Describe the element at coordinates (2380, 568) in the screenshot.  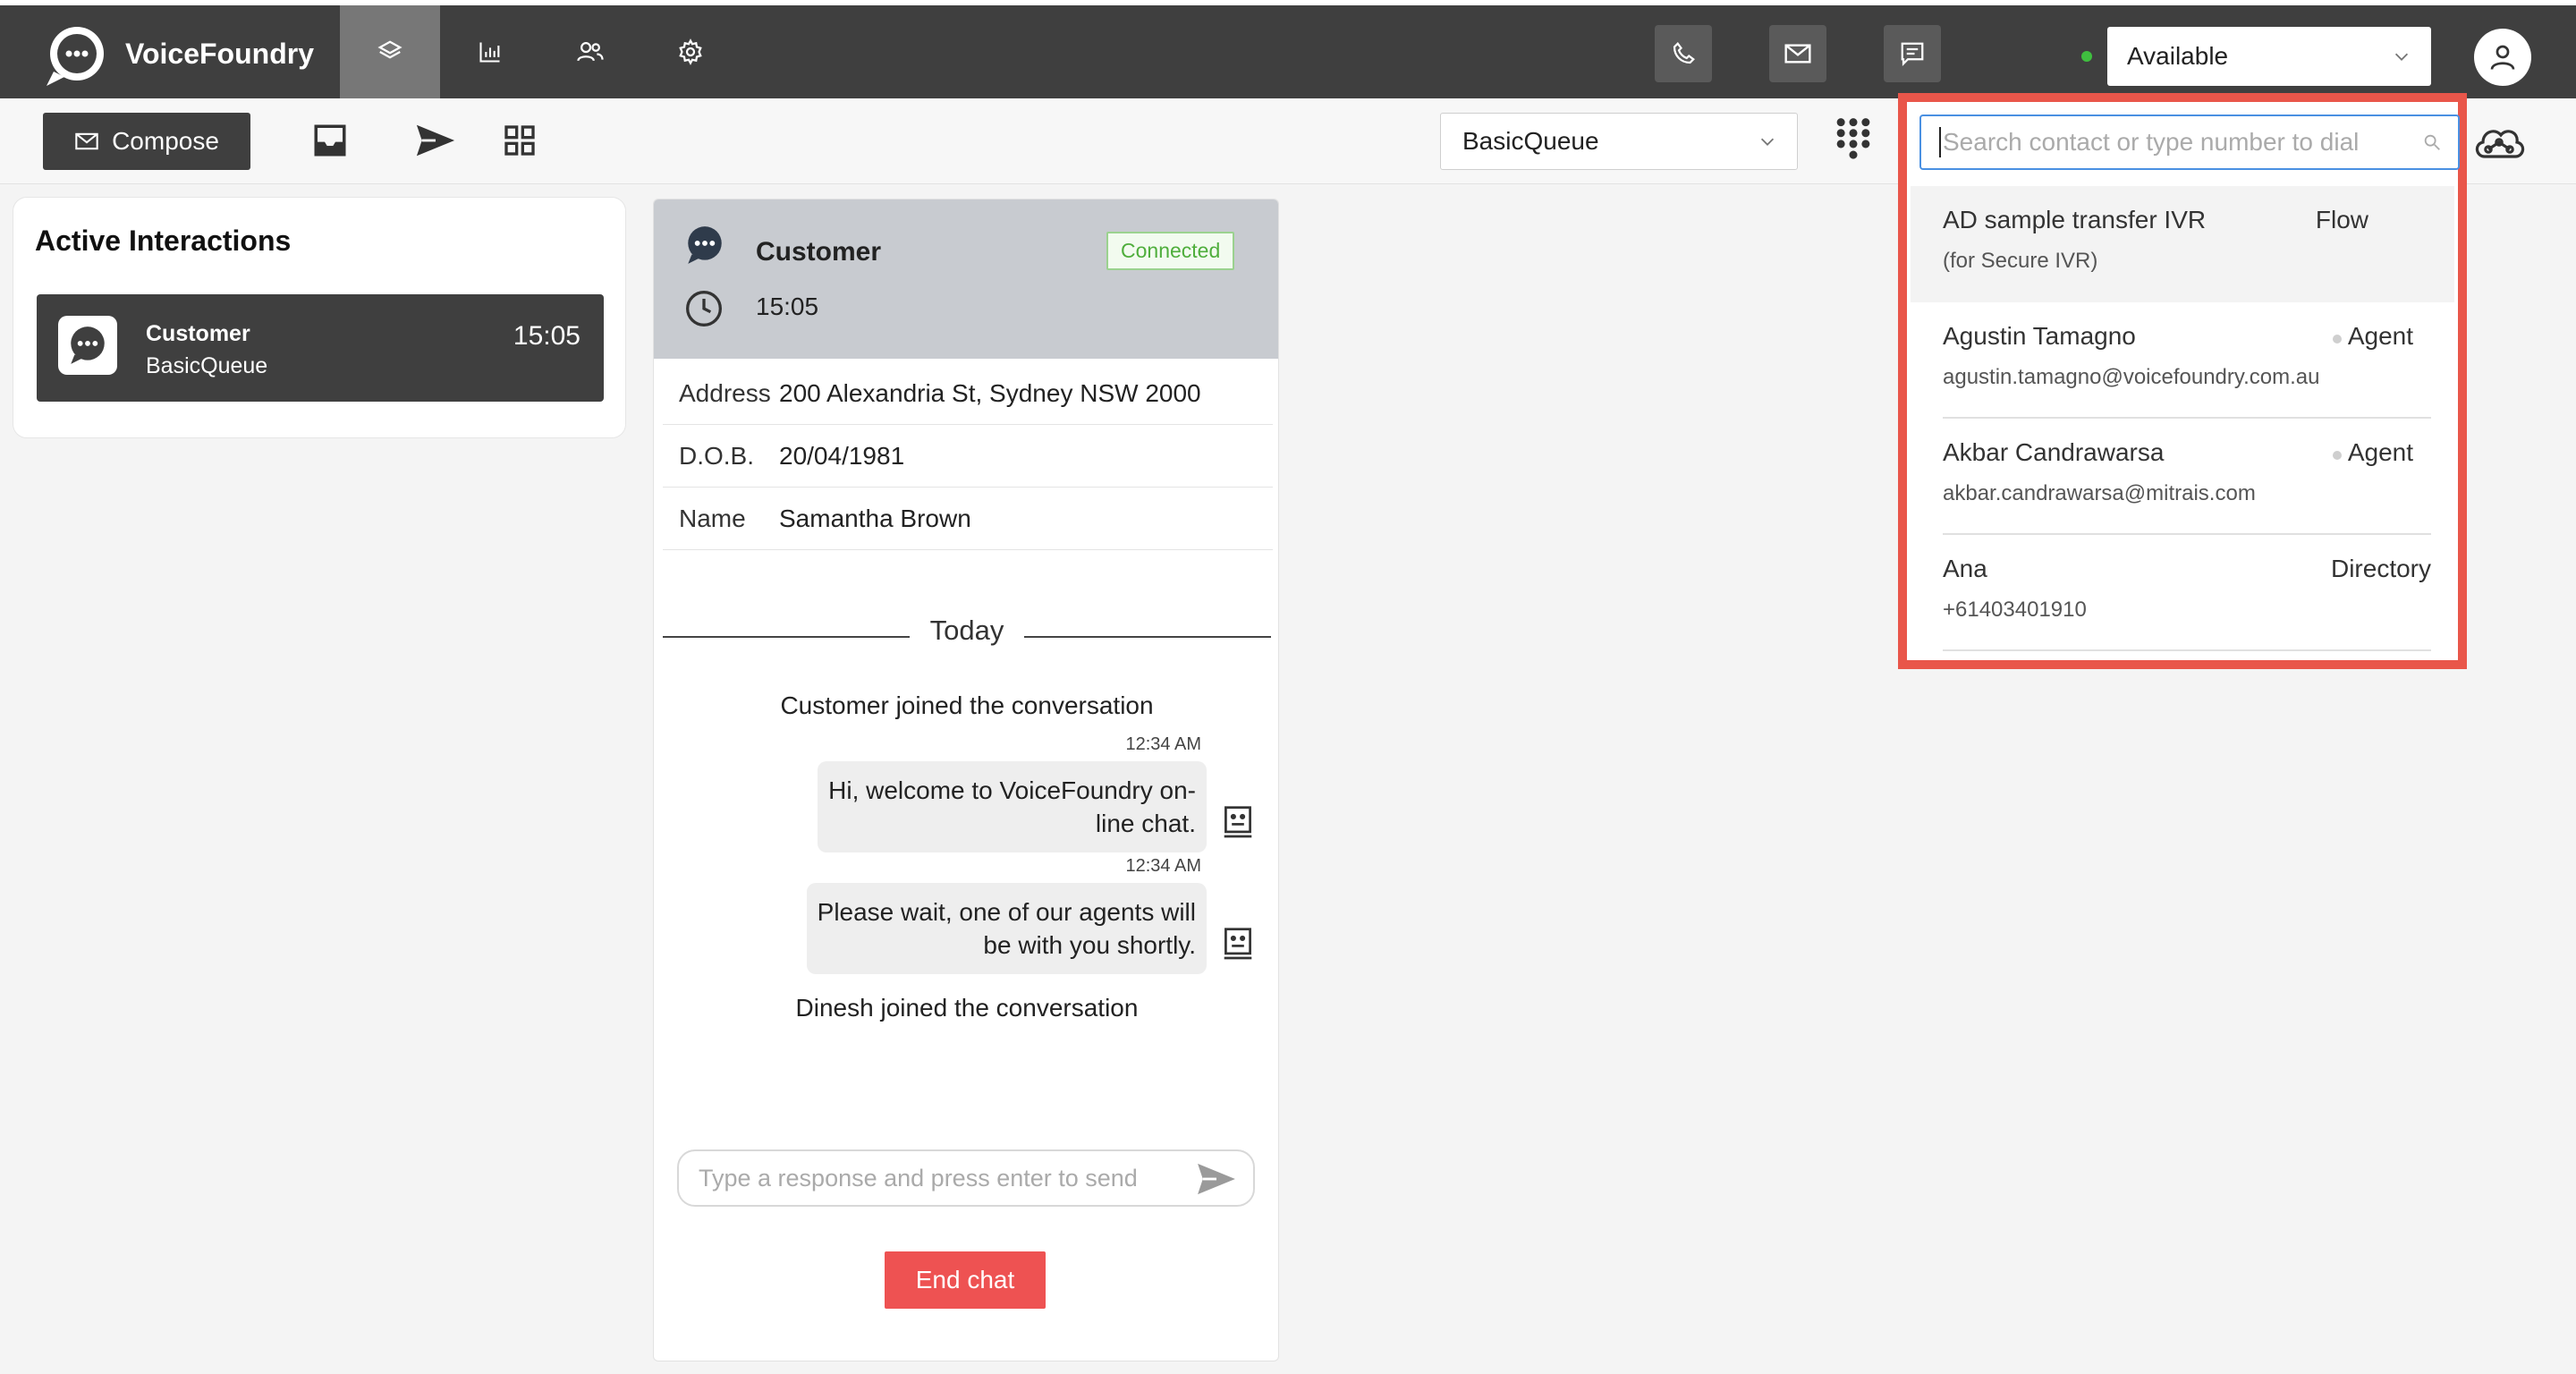
I see `result-type: Directory` at that location.